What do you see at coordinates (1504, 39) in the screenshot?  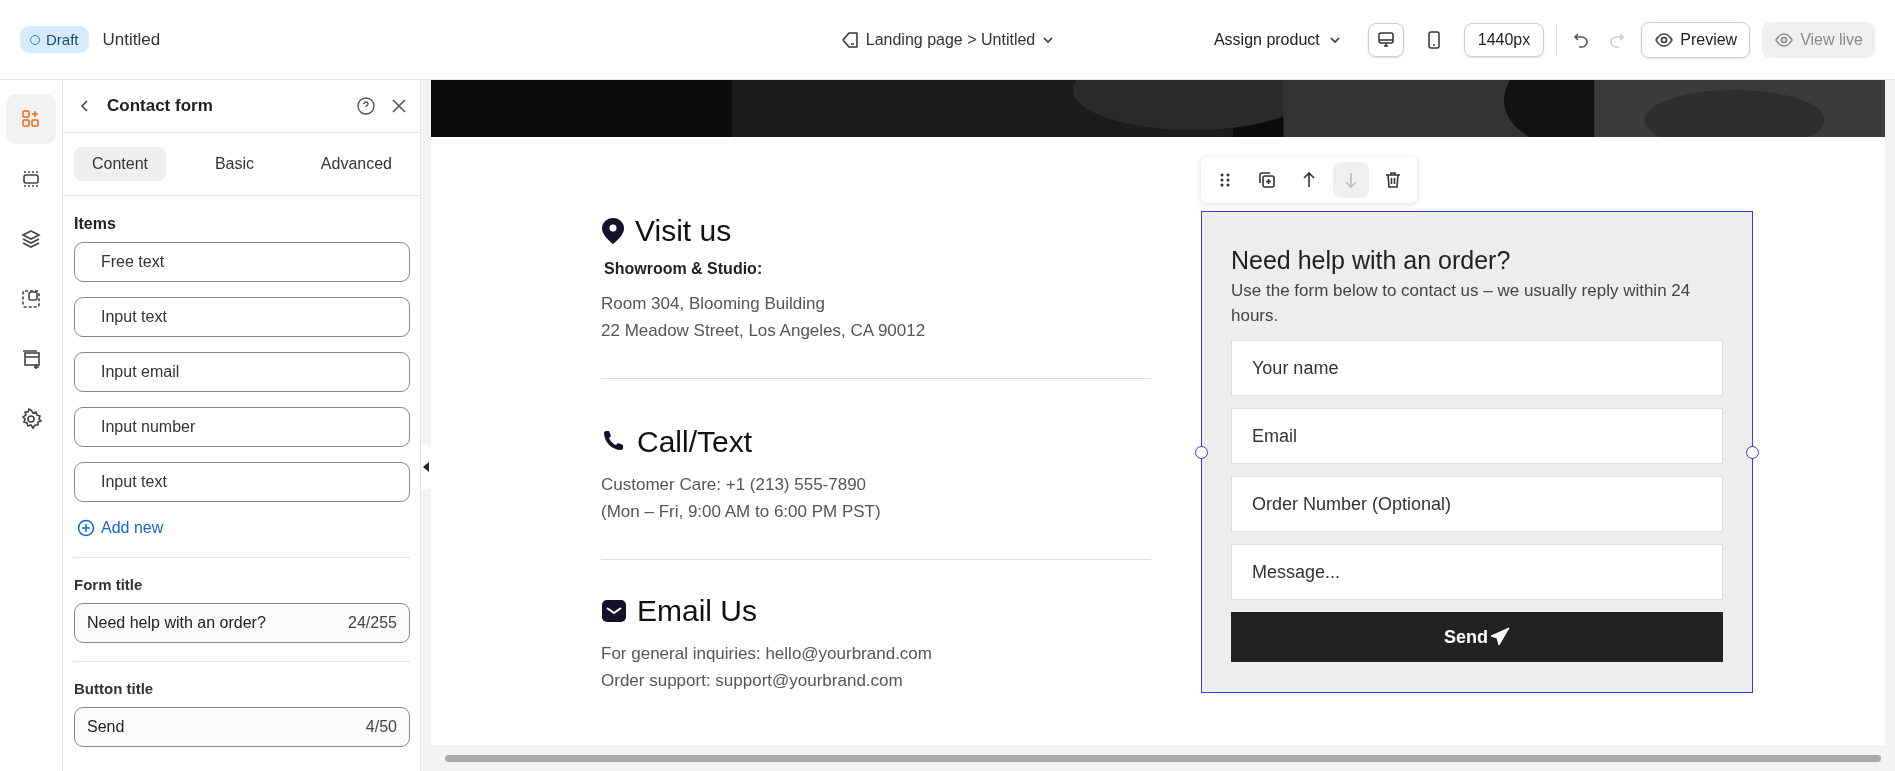 I see `width-field: 1440px` at bounding box center [1504, 39].